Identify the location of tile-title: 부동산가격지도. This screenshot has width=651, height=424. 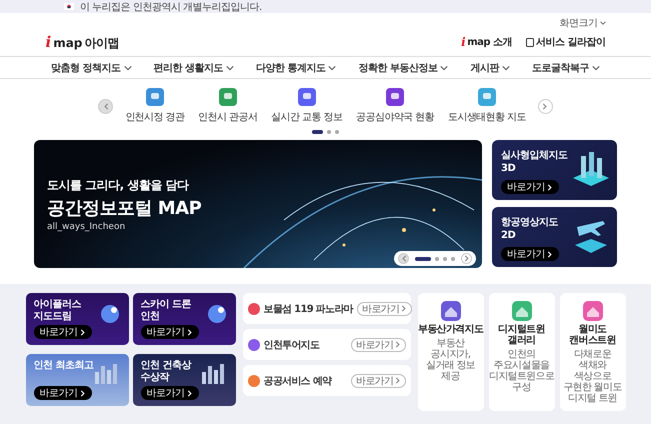
(451, 329).